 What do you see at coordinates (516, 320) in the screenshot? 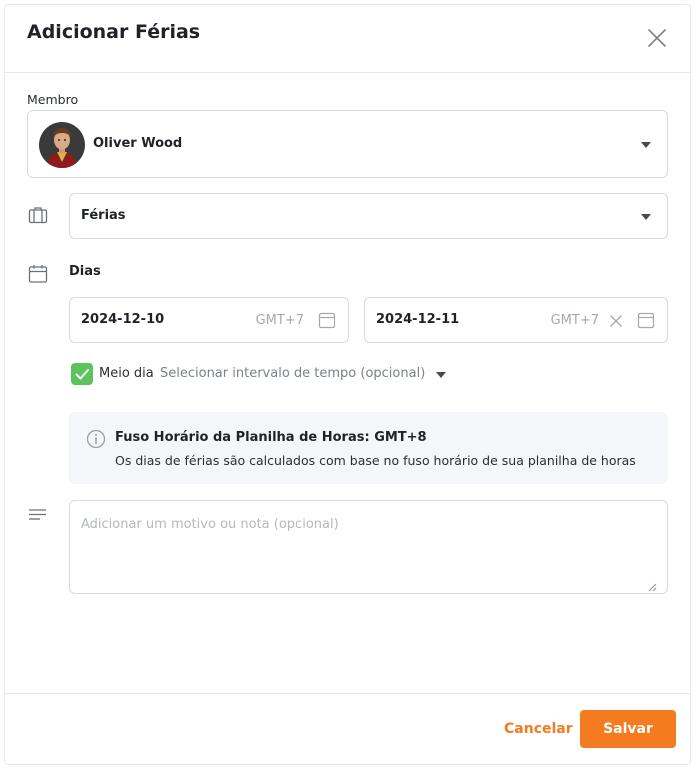
I see `end-date-field: 2024-12-11 GMT+7` at bounding box center [516, 320].